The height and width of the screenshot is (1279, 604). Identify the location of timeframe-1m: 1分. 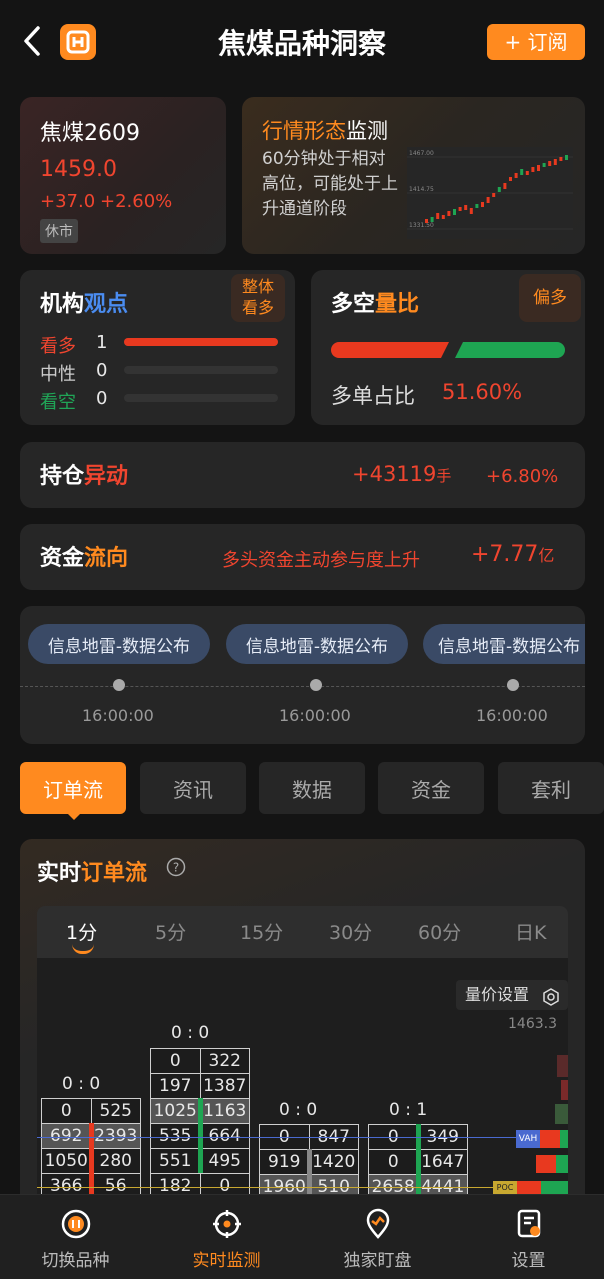
(81, 931).